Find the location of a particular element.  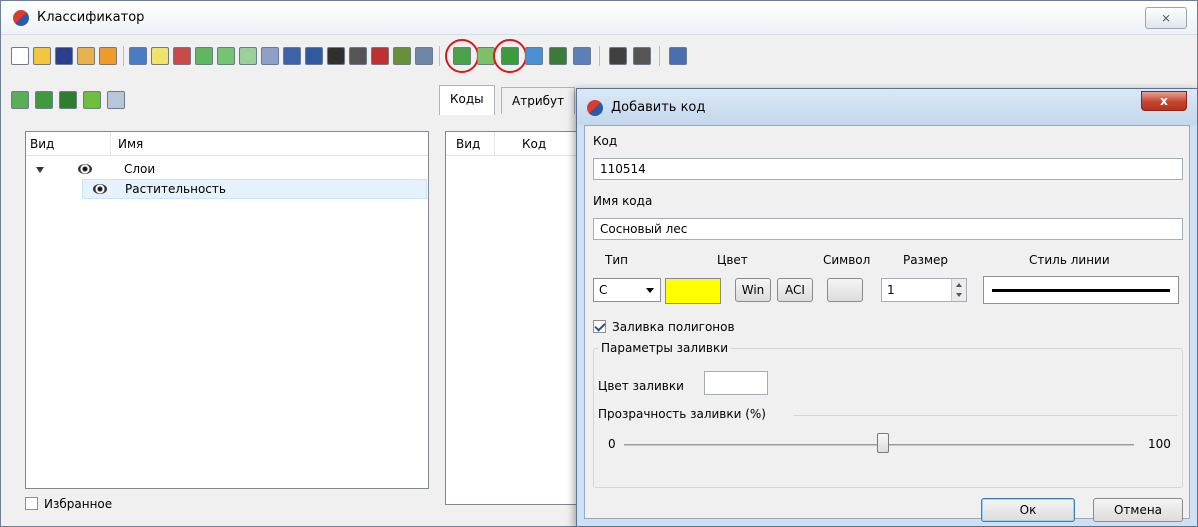

main-toolbar is located at coordinates (601, 56).